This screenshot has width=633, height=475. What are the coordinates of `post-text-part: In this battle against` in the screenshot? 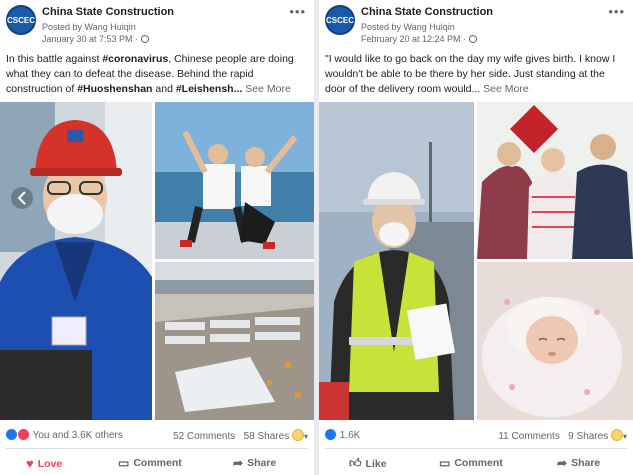 It's located at (54, 59).